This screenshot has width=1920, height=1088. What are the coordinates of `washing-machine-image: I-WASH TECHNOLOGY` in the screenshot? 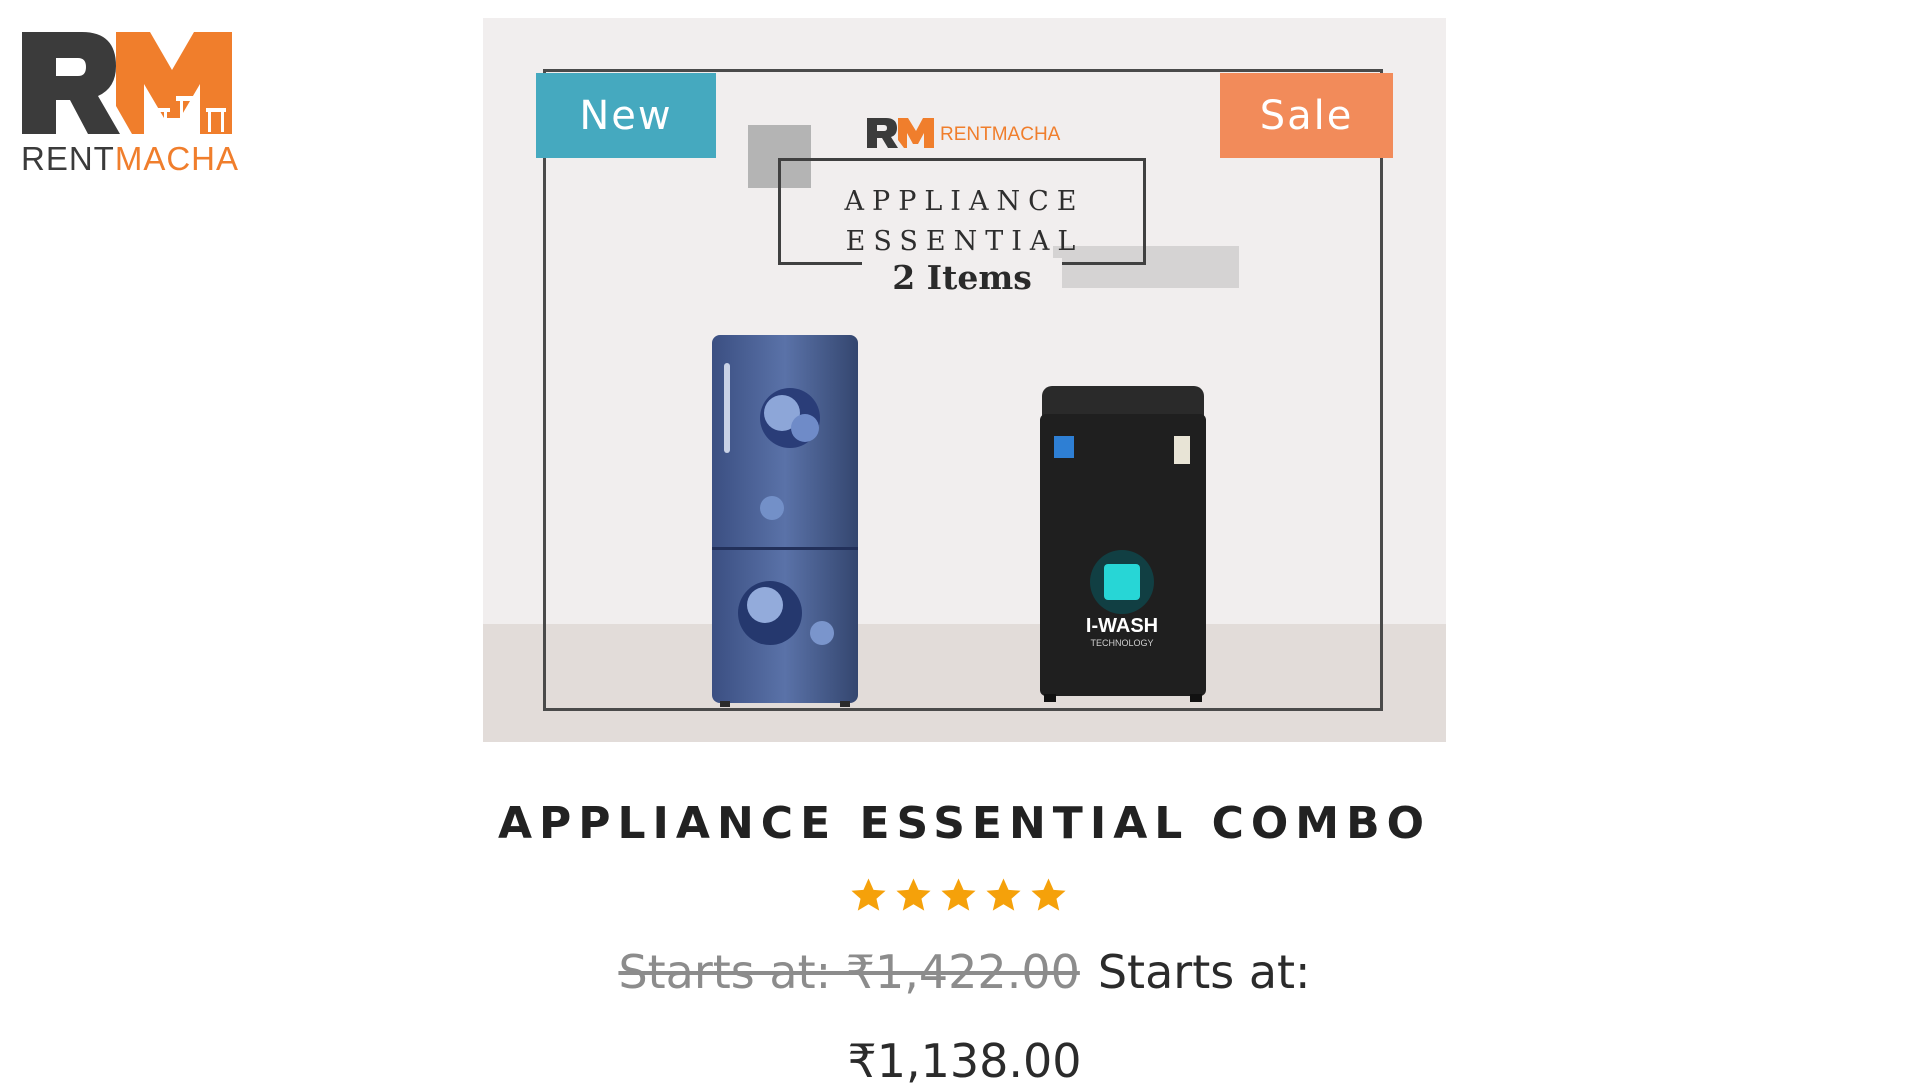 It's located at (1123, 544).